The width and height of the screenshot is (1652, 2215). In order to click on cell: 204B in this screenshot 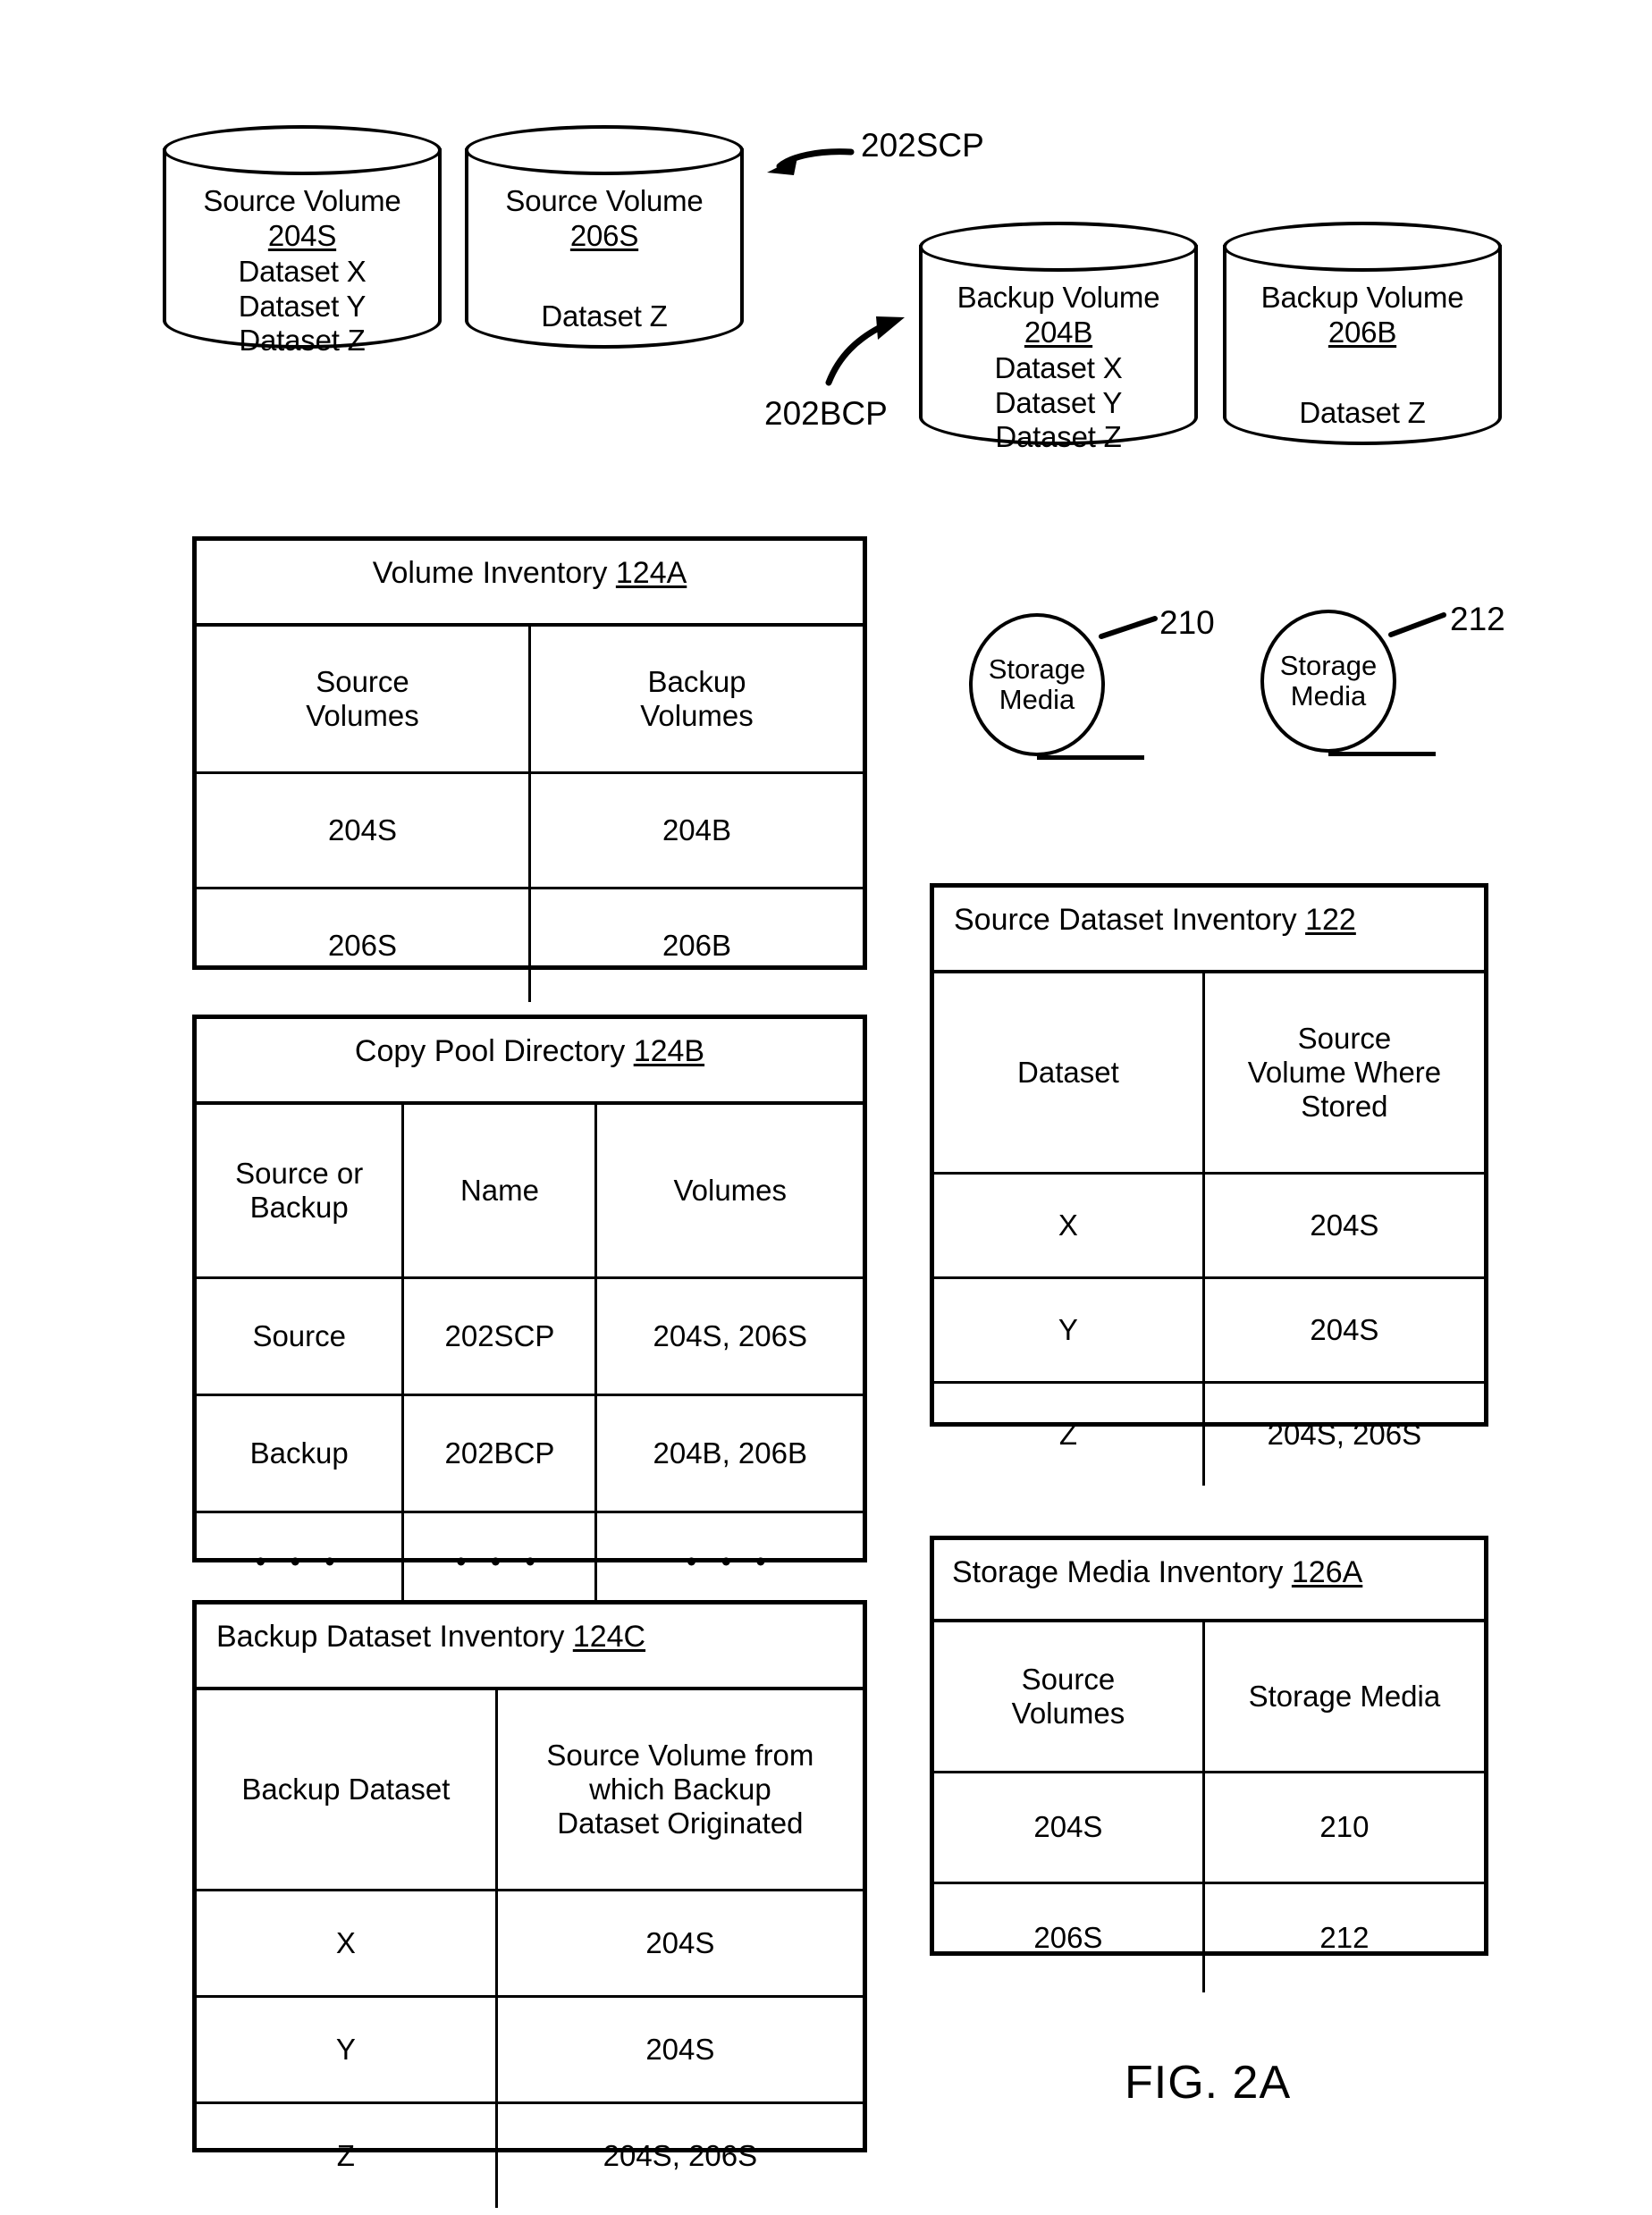, I will do `click(695, 830)`.